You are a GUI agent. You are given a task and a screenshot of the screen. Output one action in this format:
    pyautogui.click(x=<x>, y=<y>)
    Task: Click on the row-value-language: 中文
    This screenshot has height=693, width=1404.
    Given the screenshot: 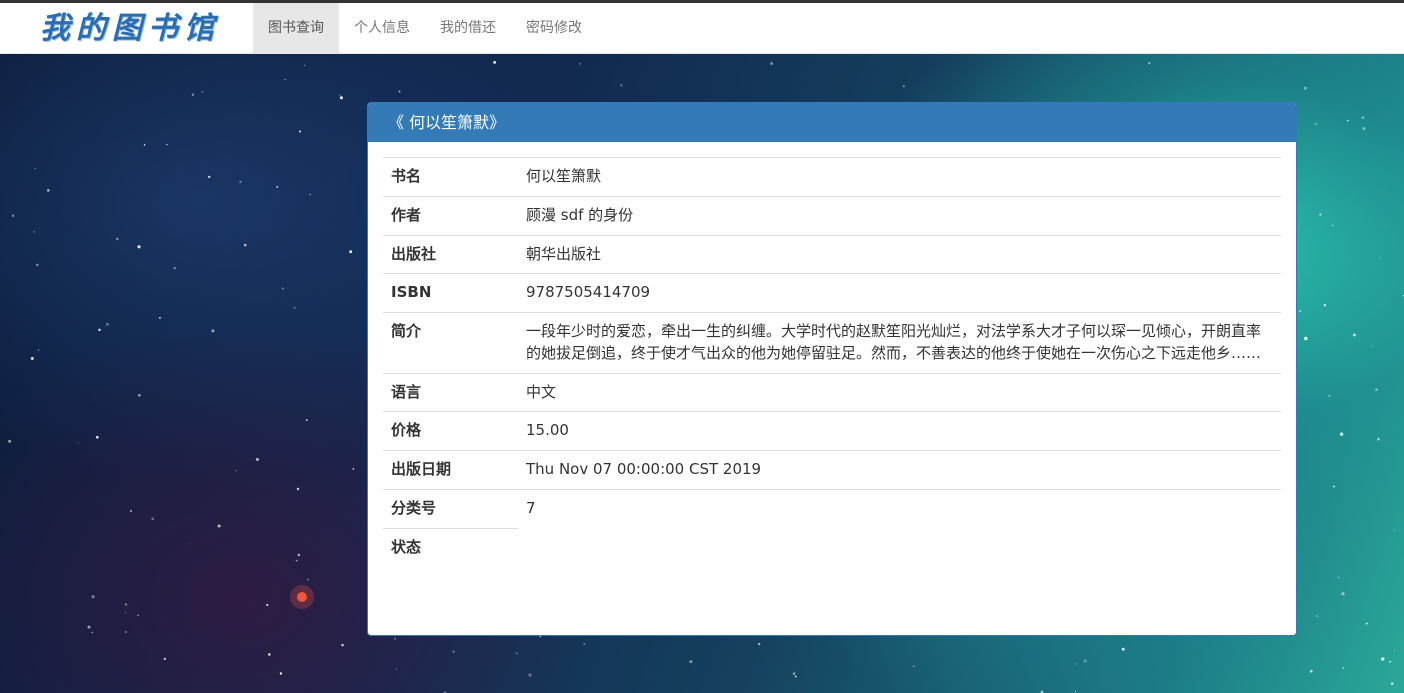 What is the action you would take?
    pyautogui.click(x=899, y=392)
    